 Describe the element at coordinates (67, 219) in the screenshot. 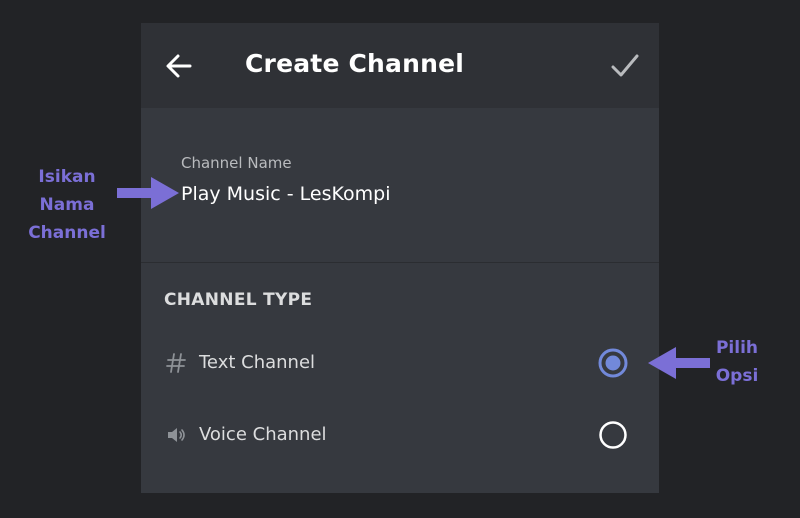

I see `annotation-left-line2: Nama Channel` at that location.